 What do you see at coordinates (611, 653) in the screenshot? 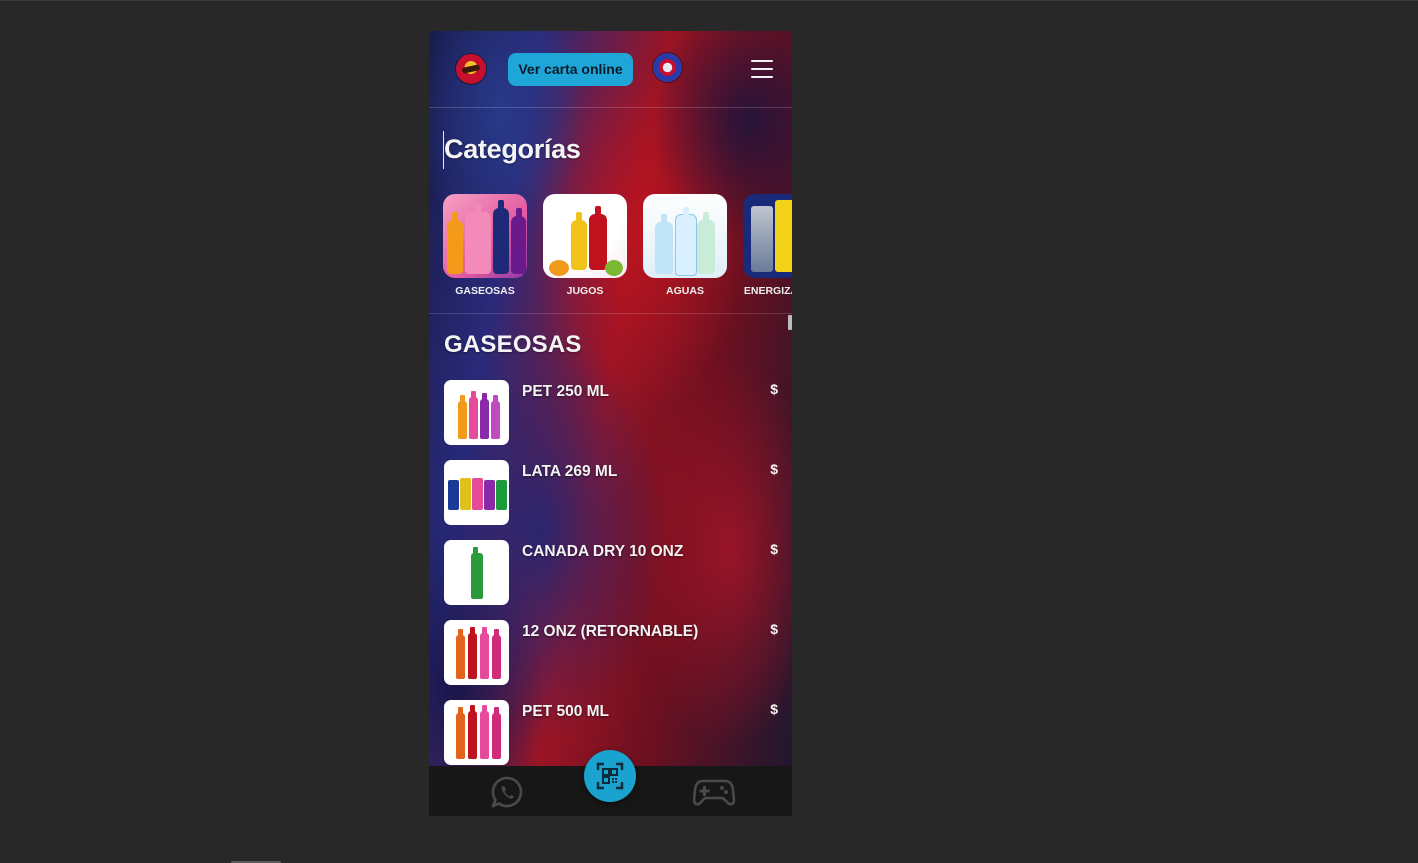
I see `product-item: 12 ONZ (RETORNABLE) $` at bounding box center [611, 653].